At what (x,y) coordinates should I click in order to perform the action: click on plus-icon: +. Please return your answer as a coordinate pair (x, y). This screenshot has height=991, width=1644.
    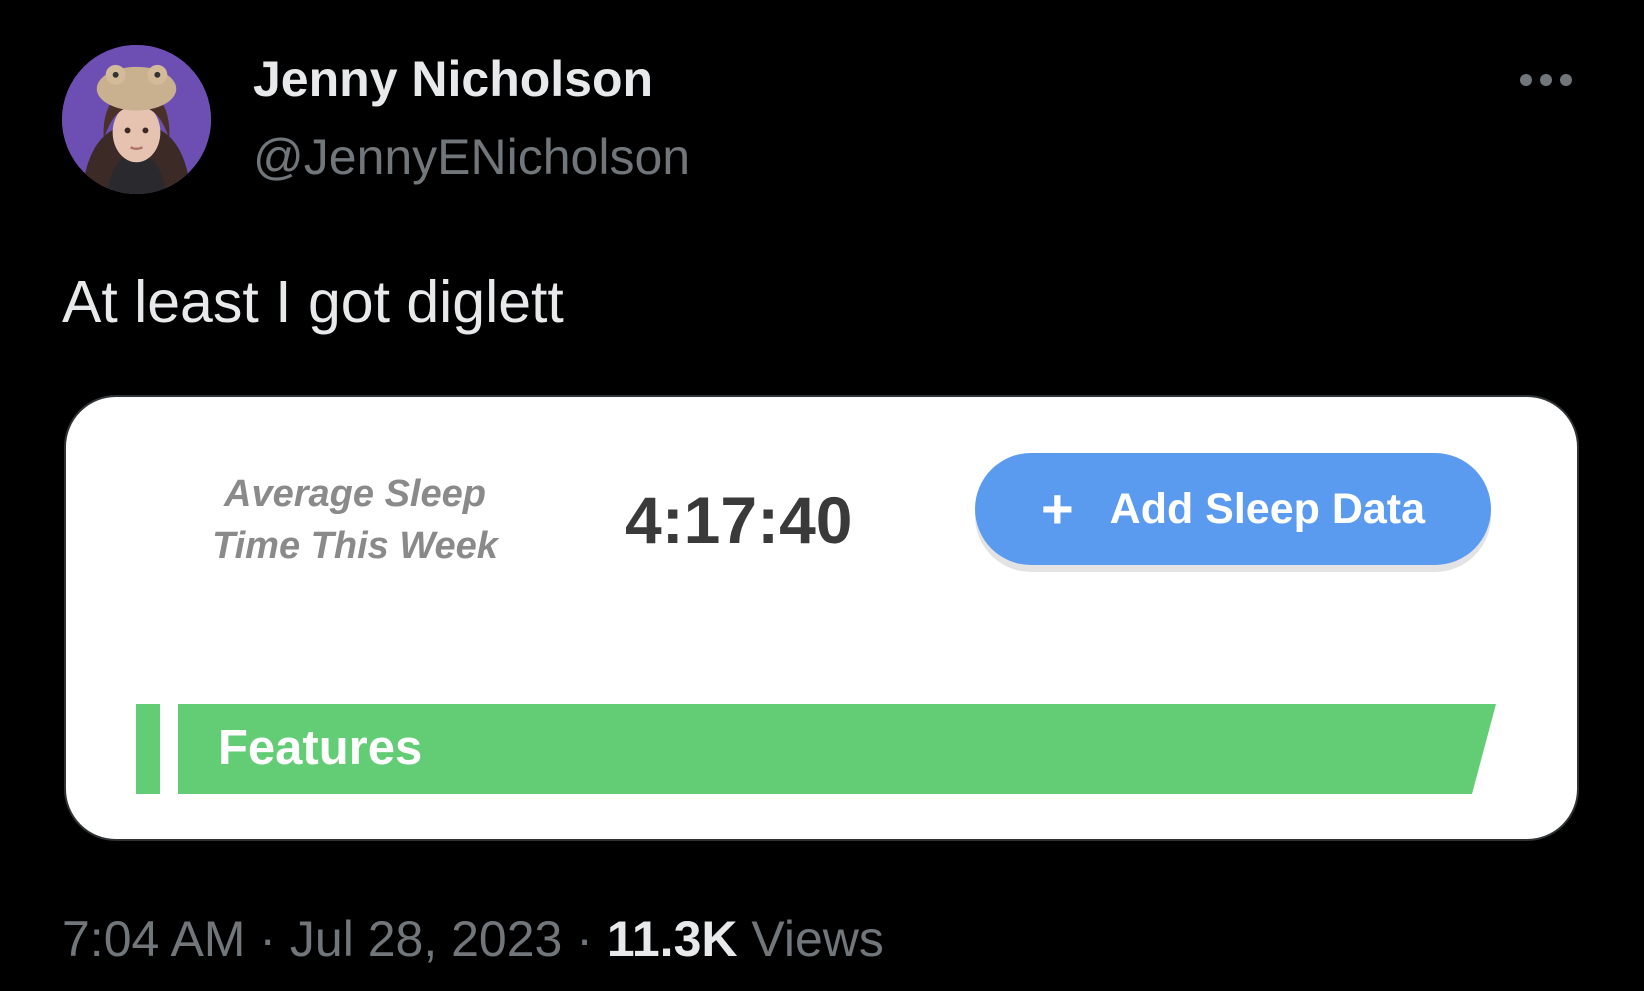
    Looking at the image, I should click on (1057, 508).